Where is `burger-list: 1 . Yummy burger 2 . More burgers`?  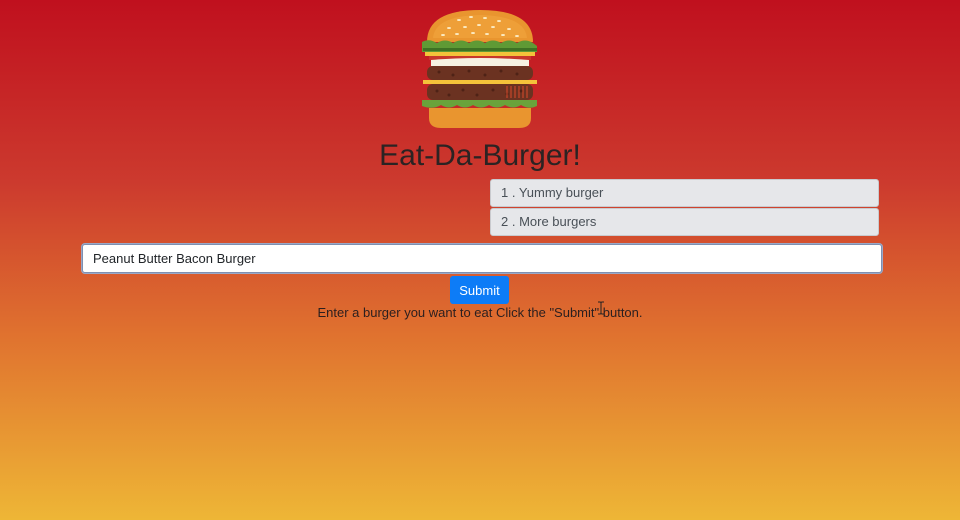 burger-list: 1 . Yummy burger 2 . More burgers is located at coordinates (684, 208).